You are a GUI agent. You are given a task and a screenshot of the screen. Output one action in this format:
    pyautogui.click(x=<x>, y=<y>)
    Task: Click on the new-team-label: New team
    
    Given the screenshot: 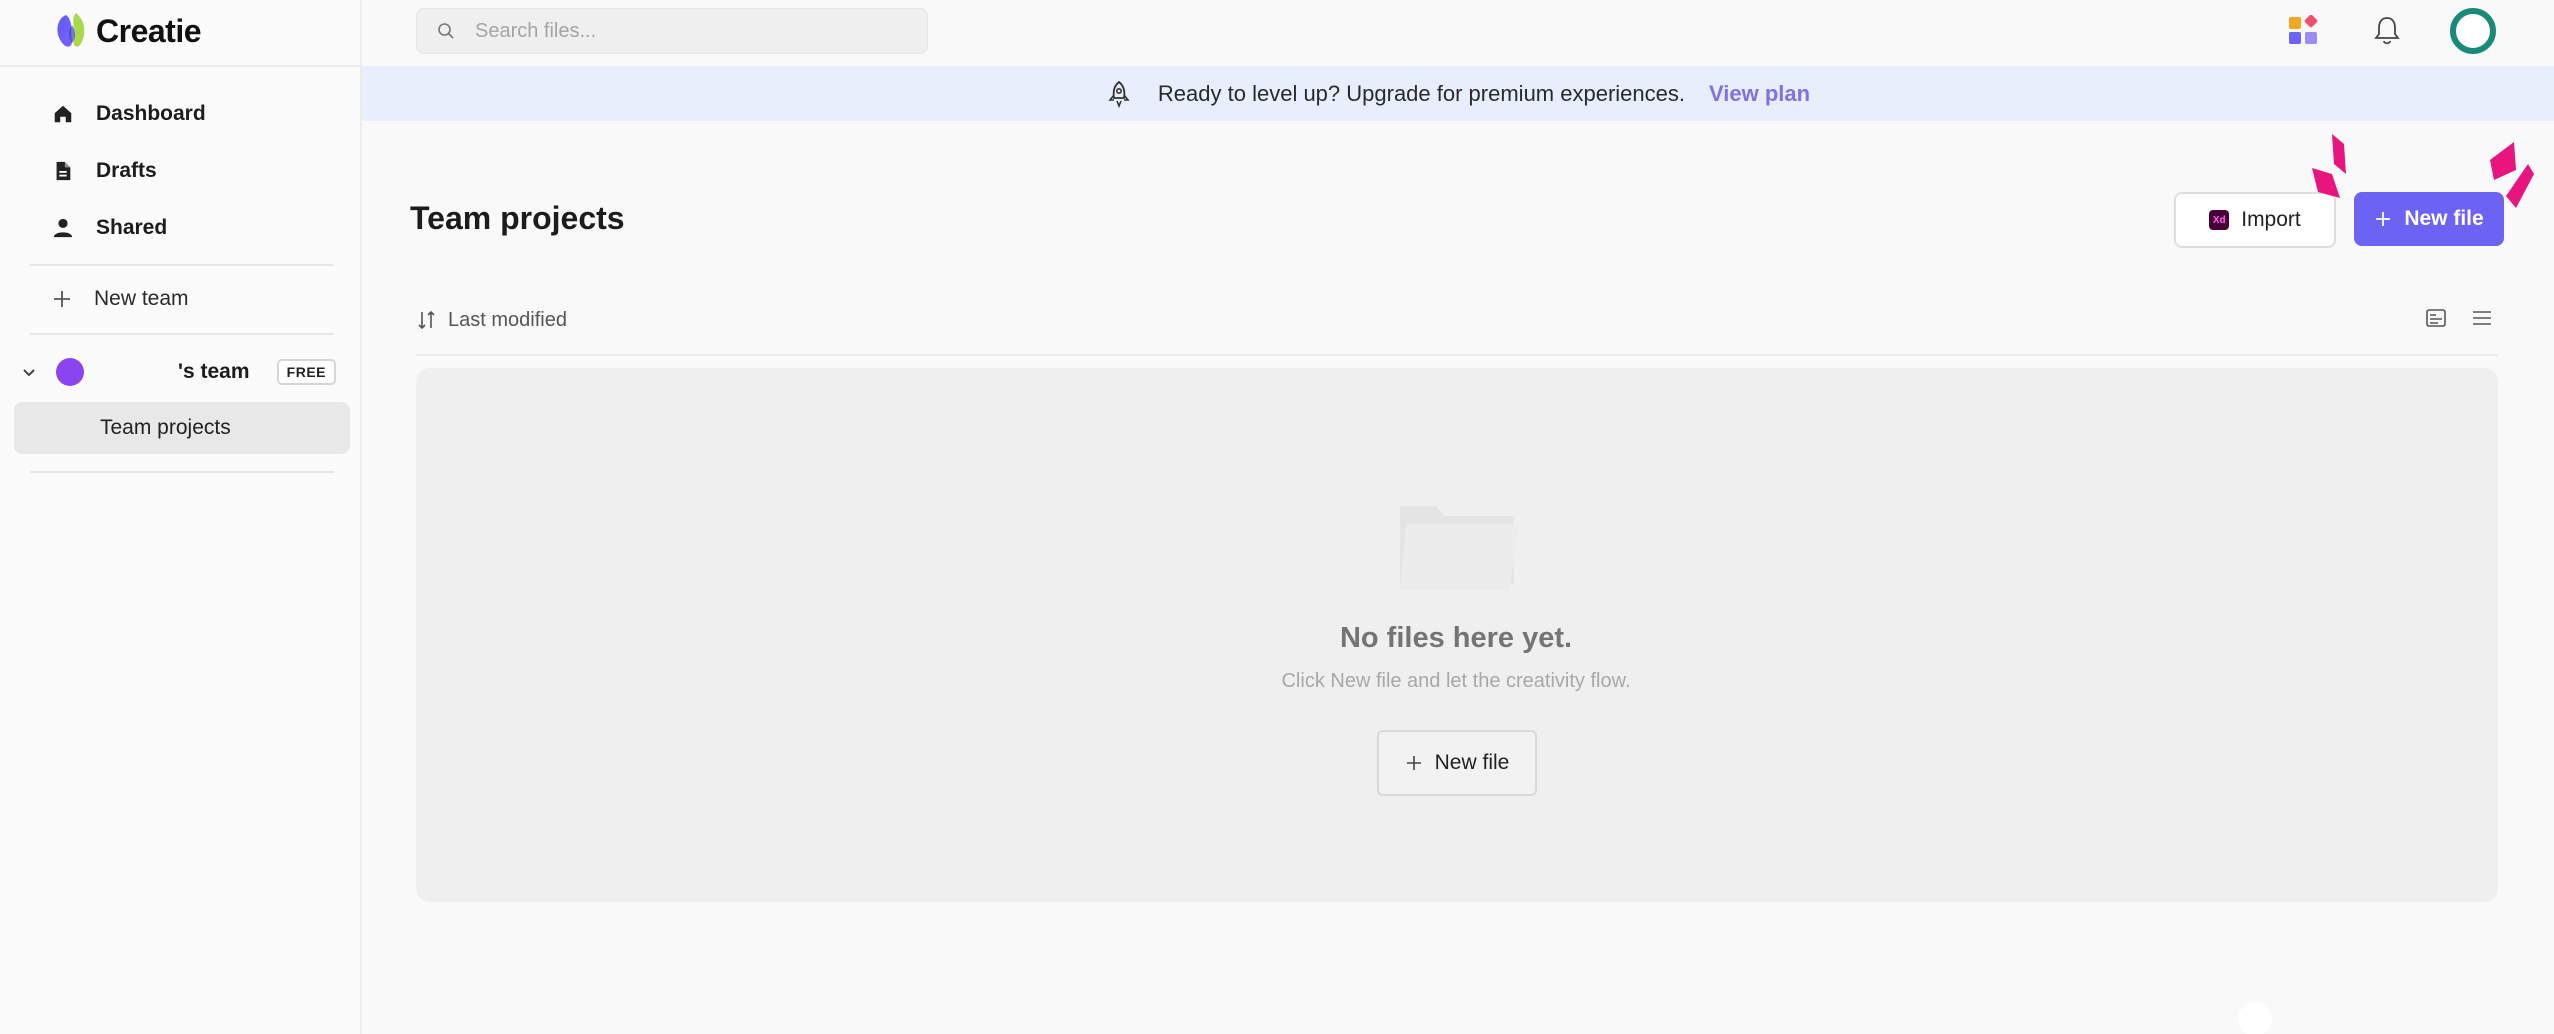 What is the action you would take?
    pyautogui.click(x=141, y=298)
    